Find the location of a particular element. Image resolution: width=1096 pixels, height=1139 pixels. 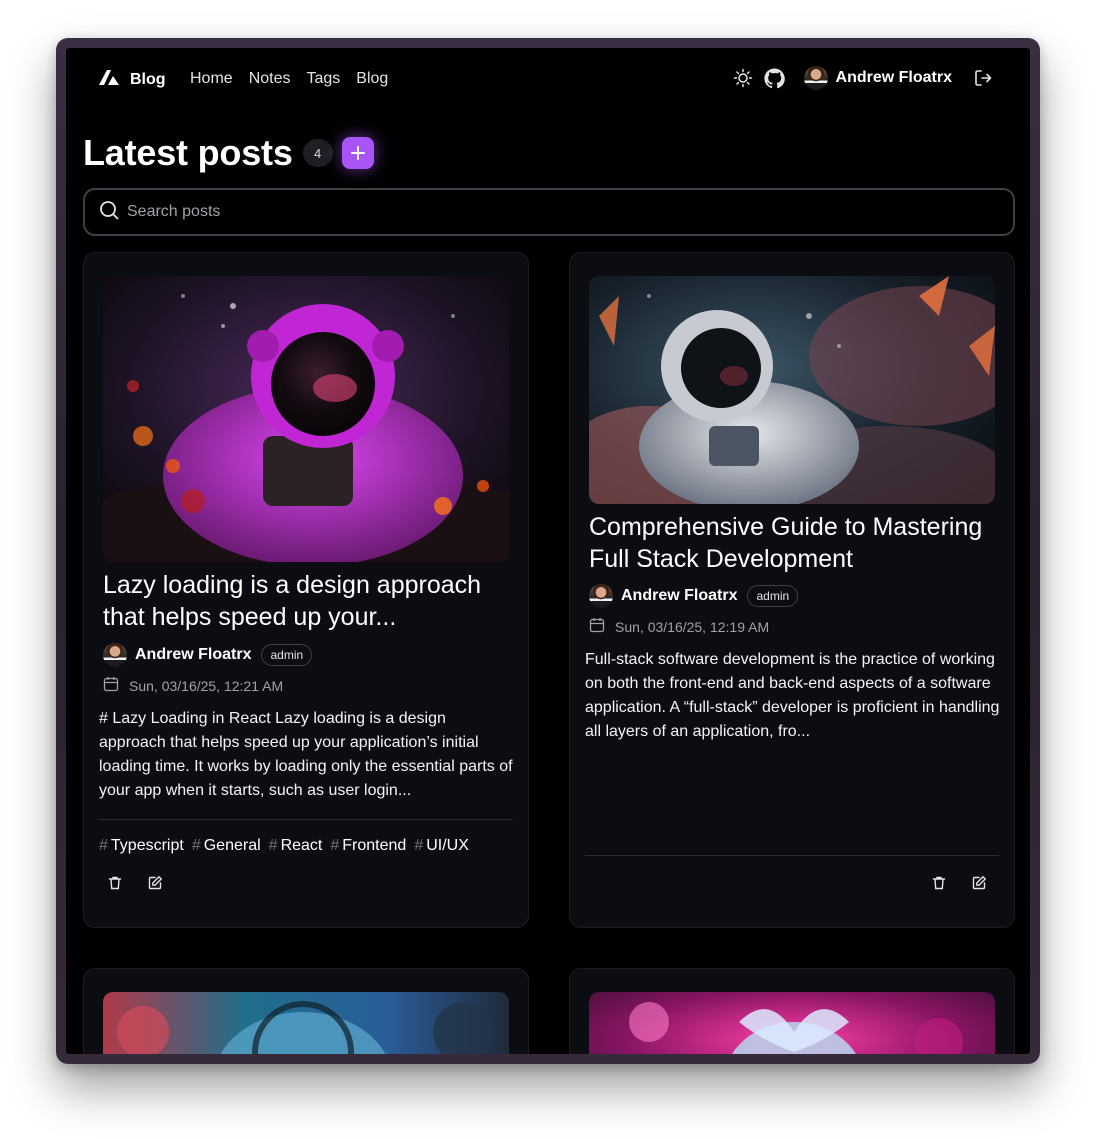

post-date: Sun, 03/16/25, 12:19 AM is located at coordinates (679, 626).